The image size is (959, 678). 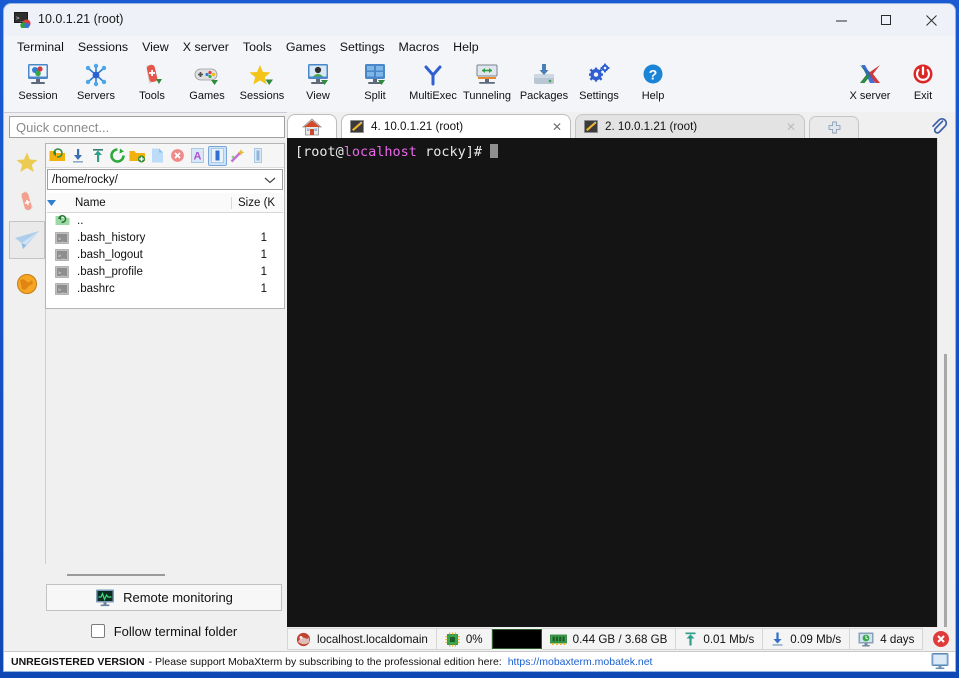 I want to click on menu-settings: Settings, so click(x=362, y=47).